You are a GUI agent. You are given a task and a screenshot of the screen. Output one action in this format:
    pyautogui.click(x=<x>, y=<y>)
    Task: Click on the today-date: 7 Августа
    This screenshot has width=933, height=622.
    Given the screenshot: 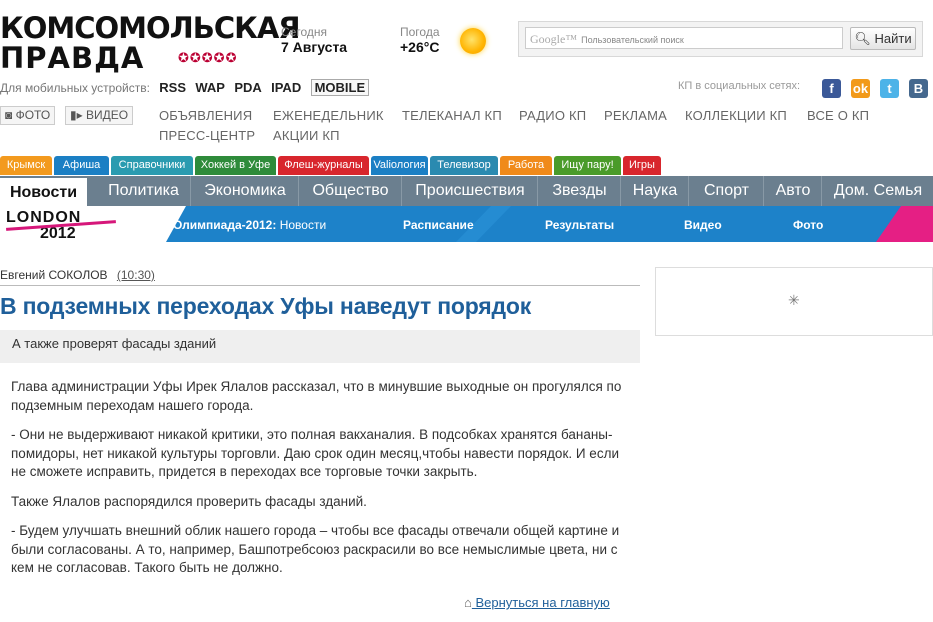 What is the action you would take?
    pyautogui.click(x=314, y=47)
    